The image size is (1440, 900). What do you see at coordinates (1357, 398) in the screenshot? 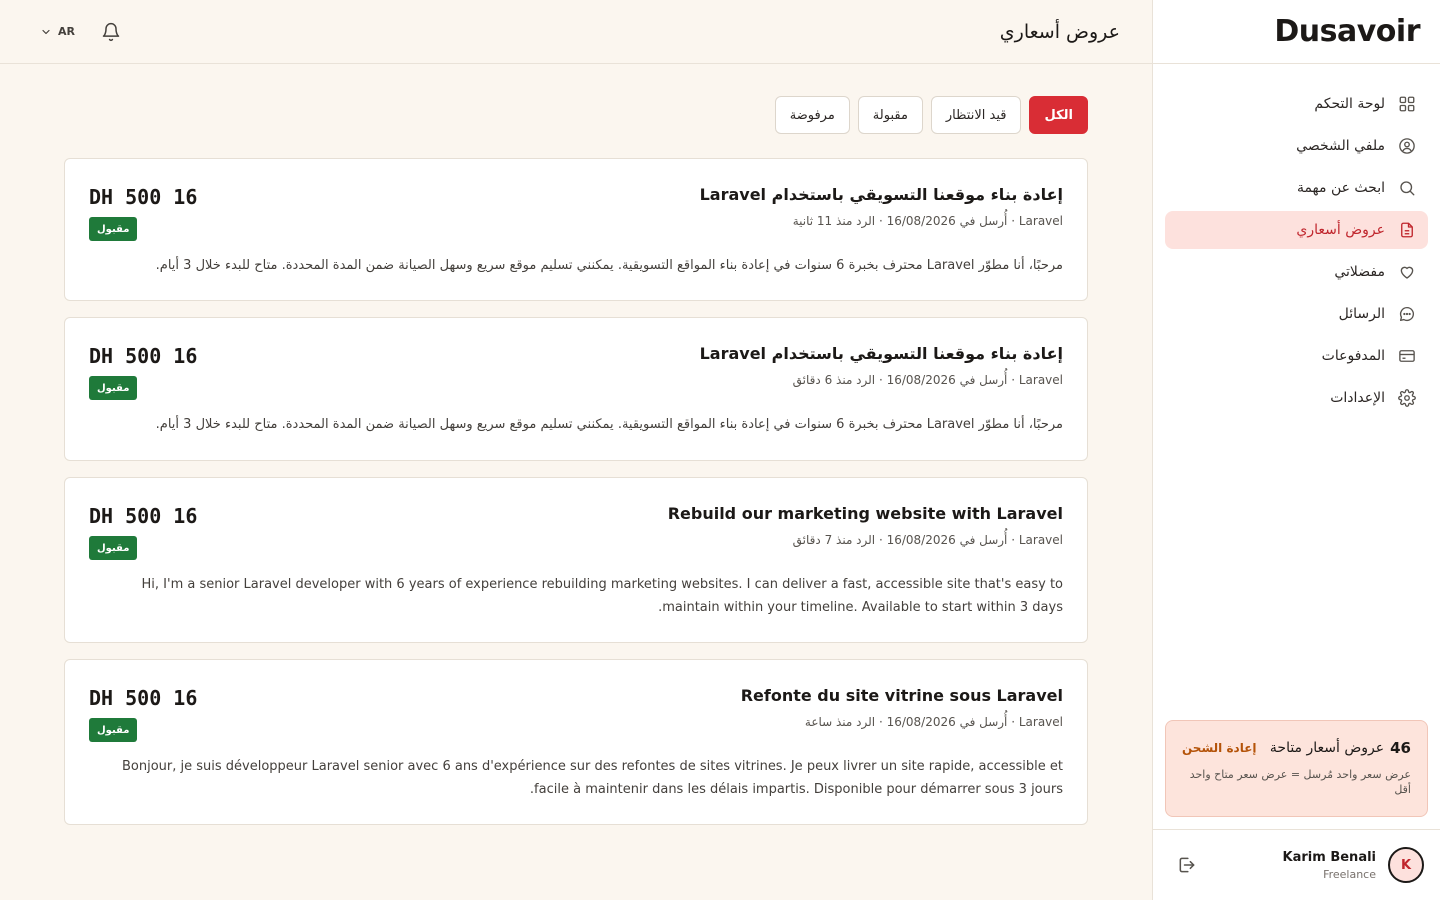
I see `sidebar-item-label: الإعدادات` at bounding box center [1357, 398].